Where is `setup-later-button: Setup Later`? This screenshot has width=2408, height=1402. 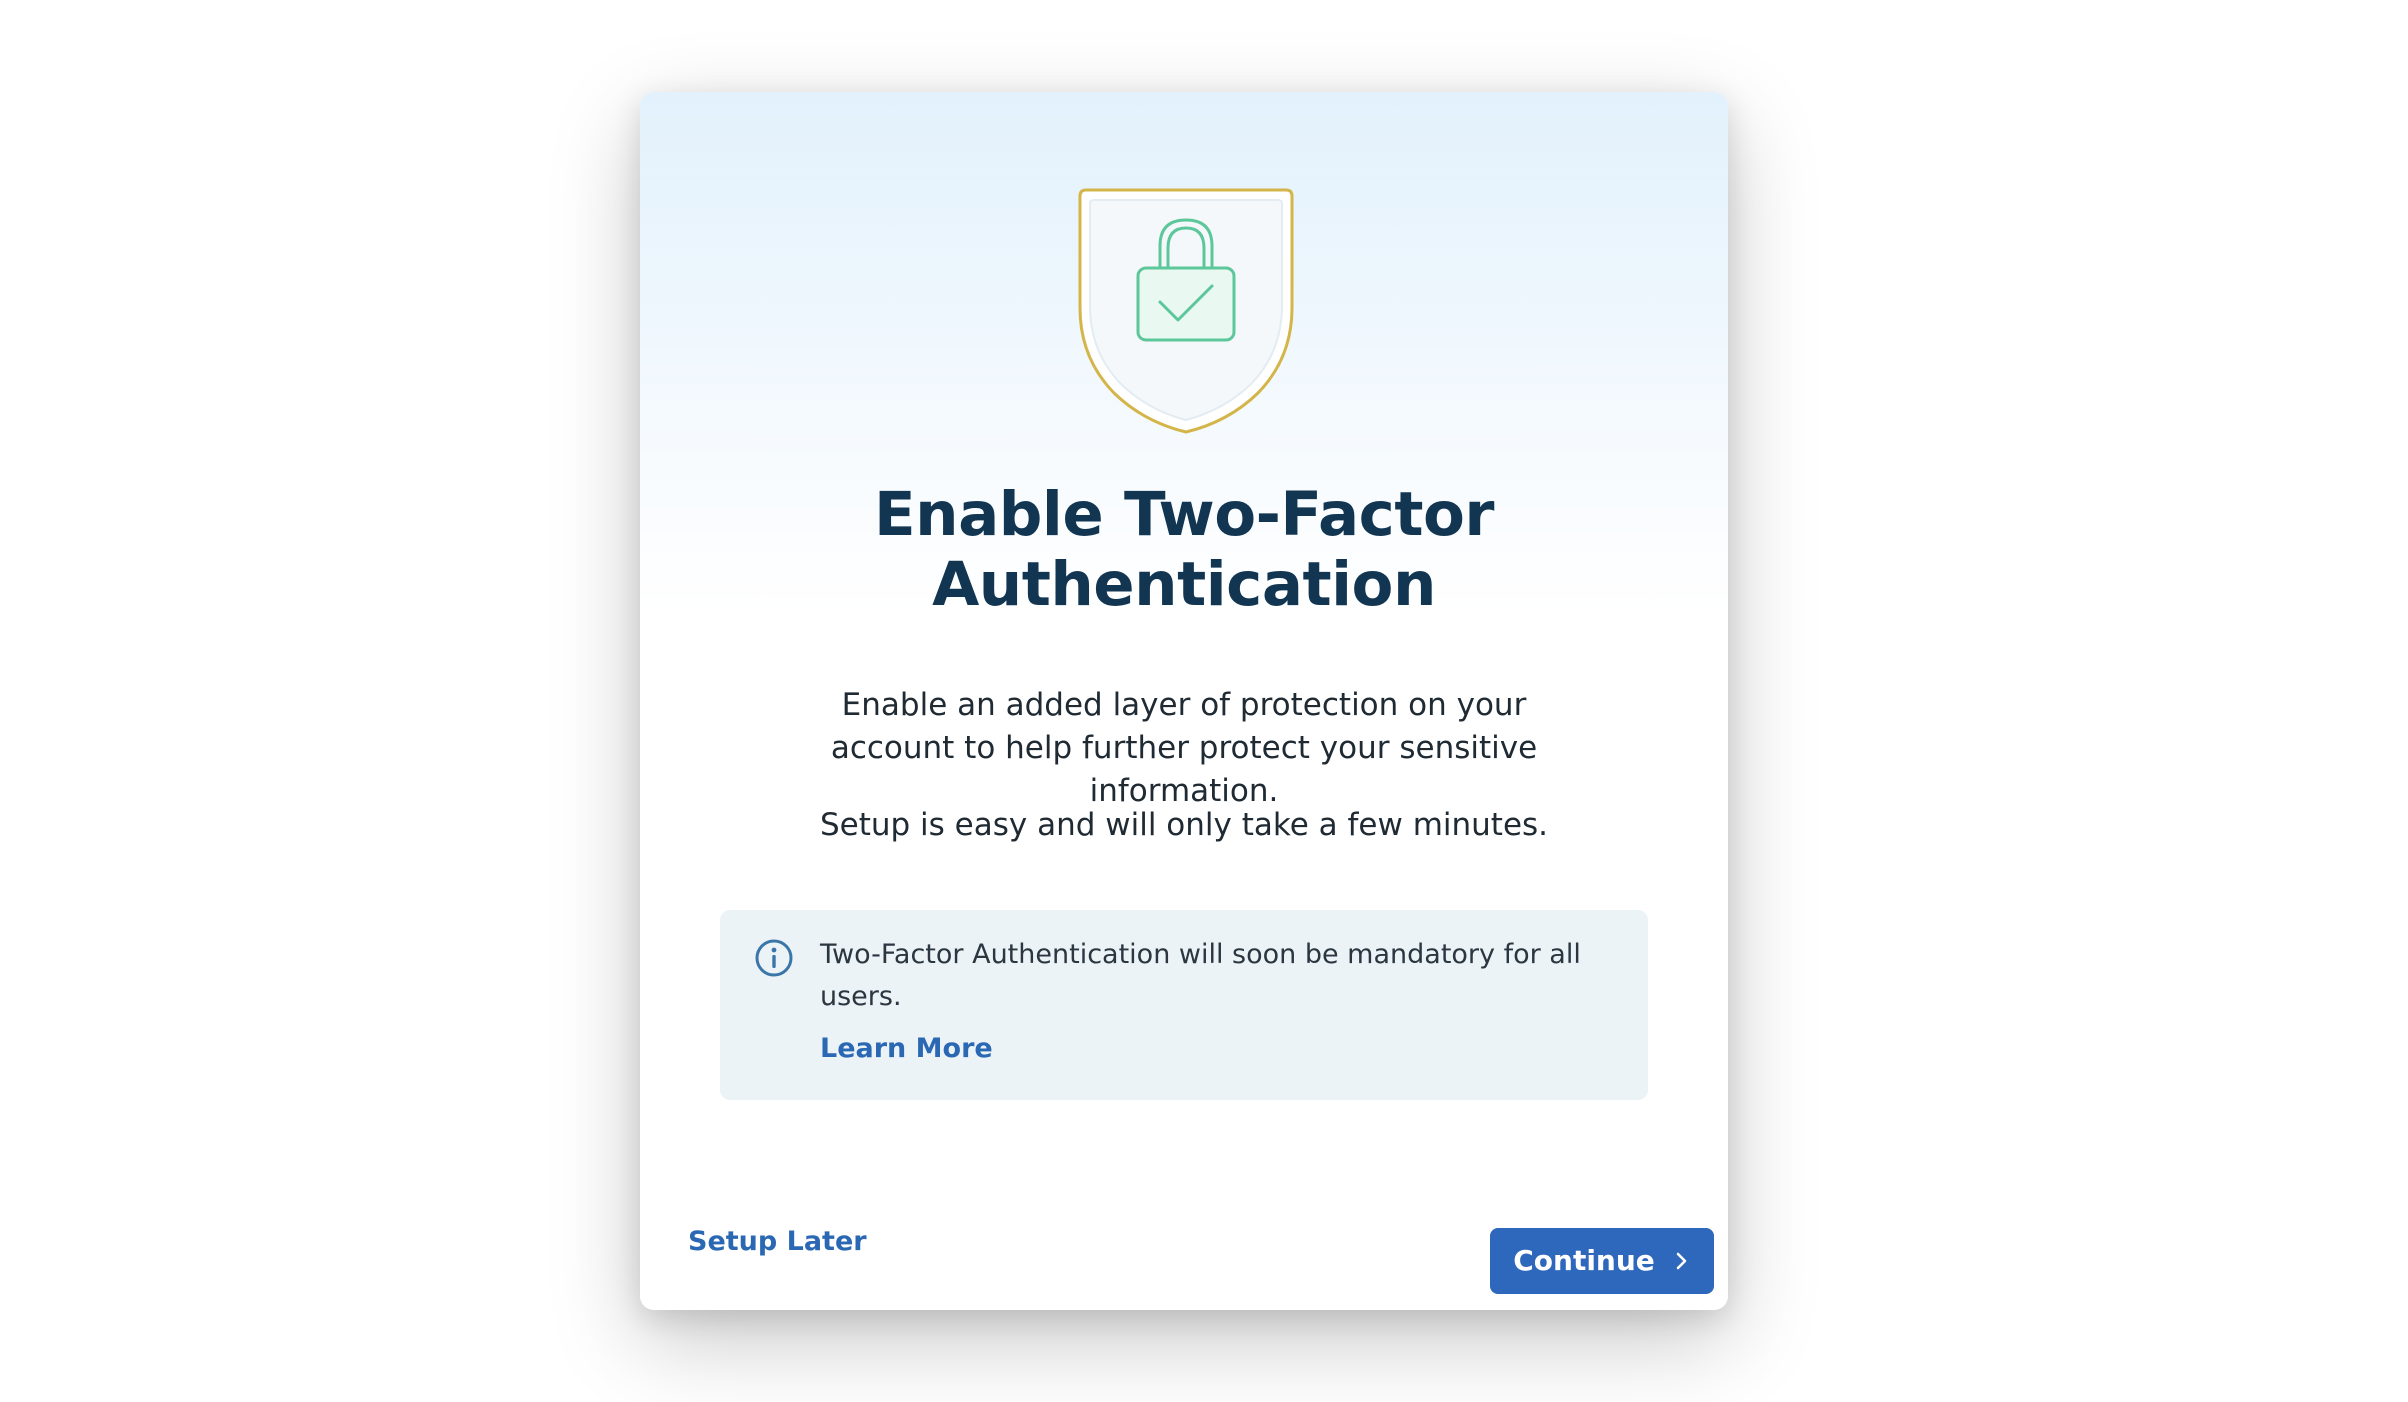 setup-later-button: Setup Later is located at coordinates (777, 1242).